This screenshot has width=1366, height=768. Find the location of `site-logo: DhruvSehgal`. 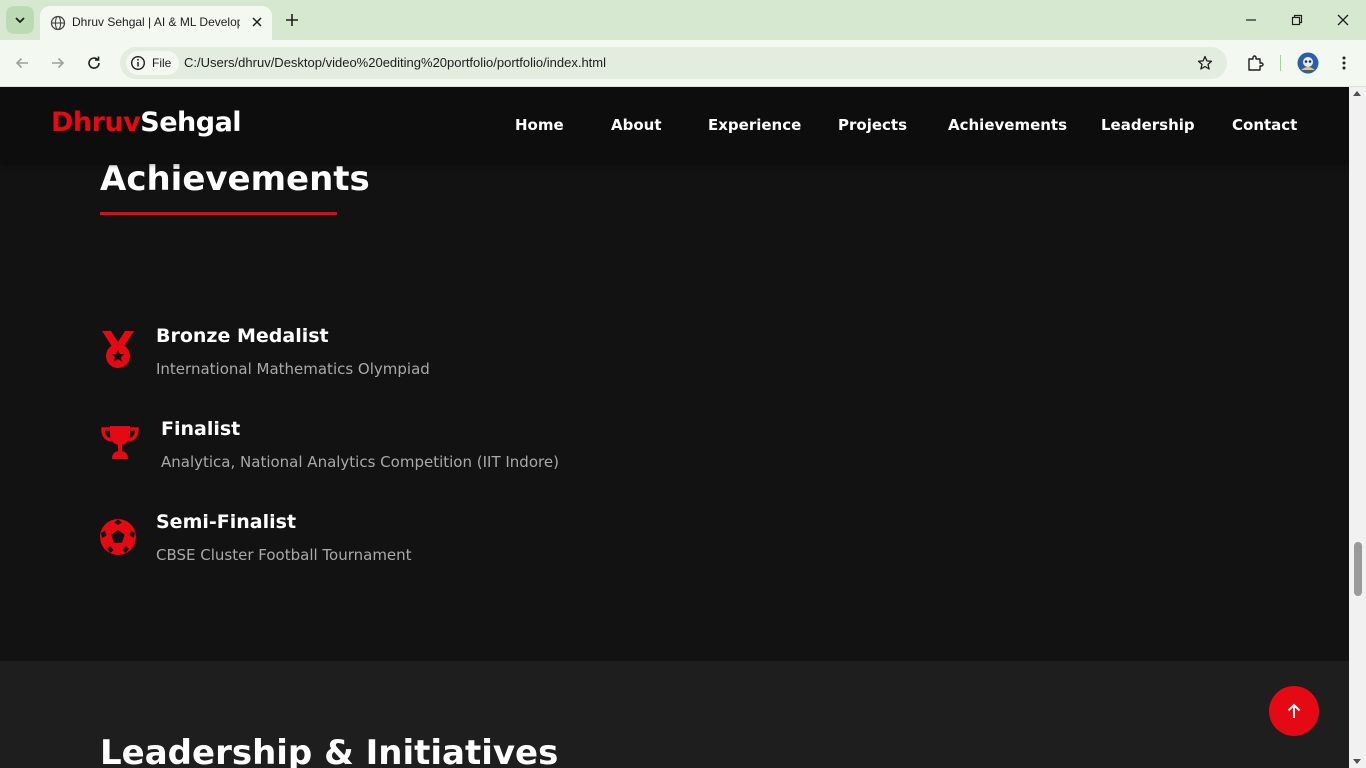

site-logo: DhruvSehgal is located at coordinates (146, 122).